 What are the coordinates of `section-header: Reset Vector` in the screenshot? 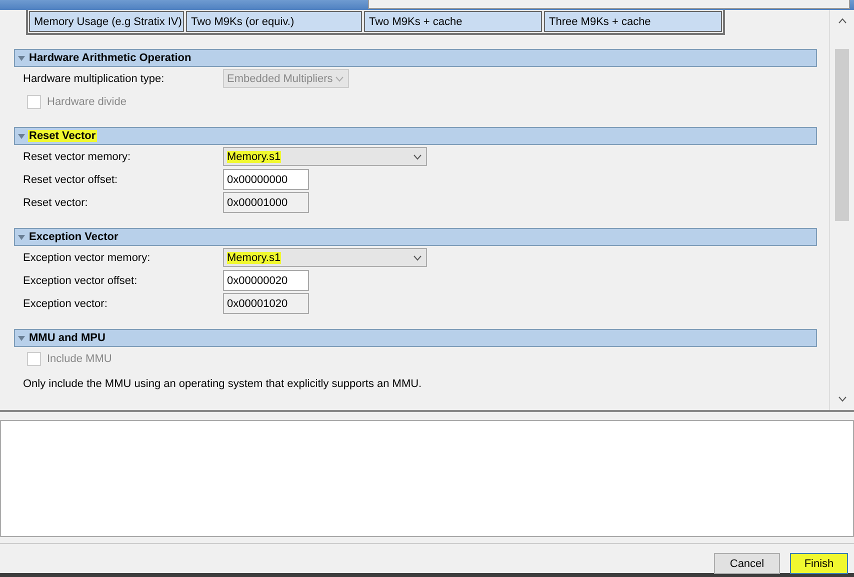 It's located at (415, 136).